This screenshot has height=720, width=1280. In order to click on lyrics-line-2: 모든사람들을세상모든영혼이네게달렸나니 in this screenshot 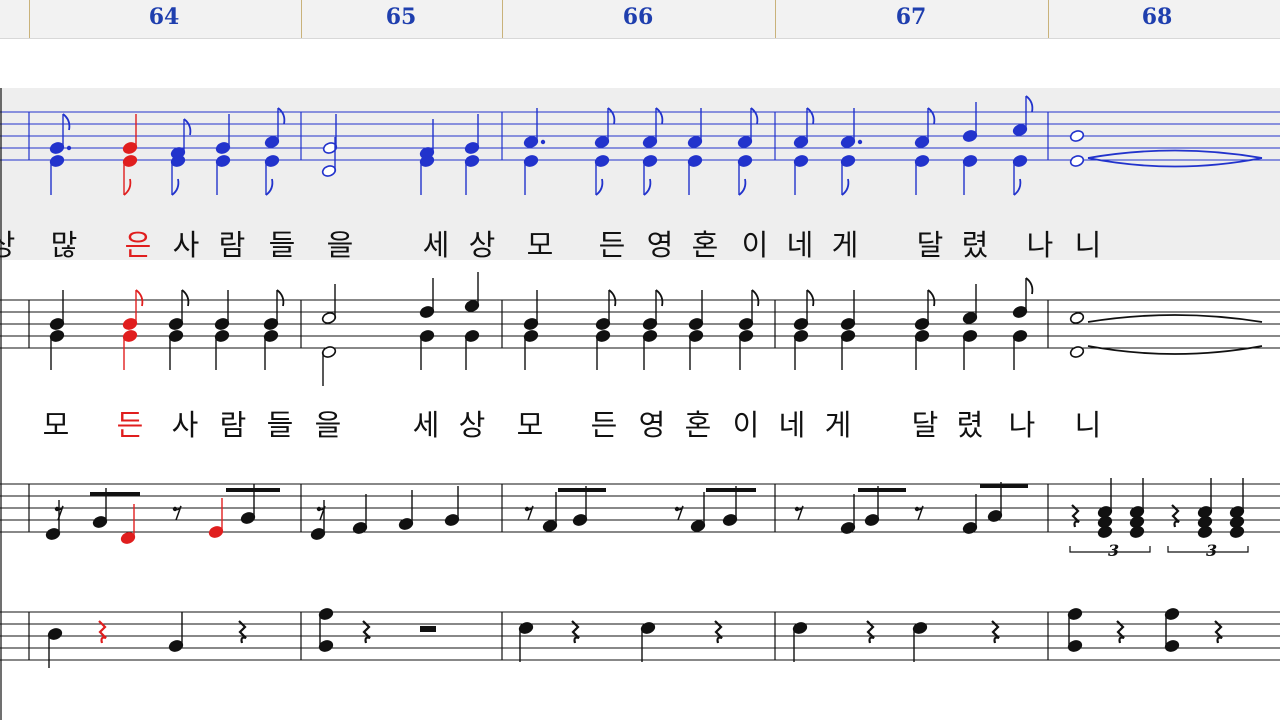, I will do `click(640, 422)`.